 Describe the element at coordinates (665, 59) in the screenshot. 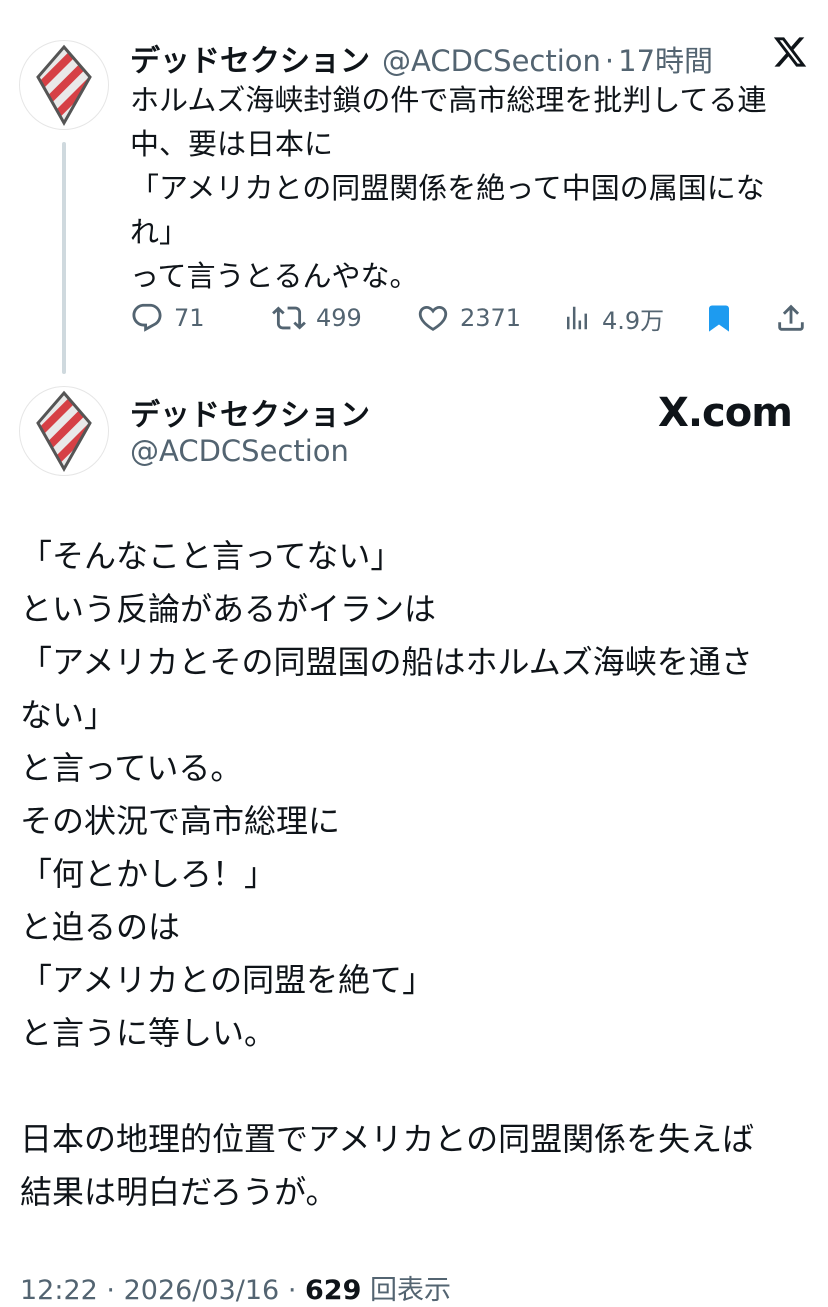

I see `tweet-timestamp: 17時間` at that location.